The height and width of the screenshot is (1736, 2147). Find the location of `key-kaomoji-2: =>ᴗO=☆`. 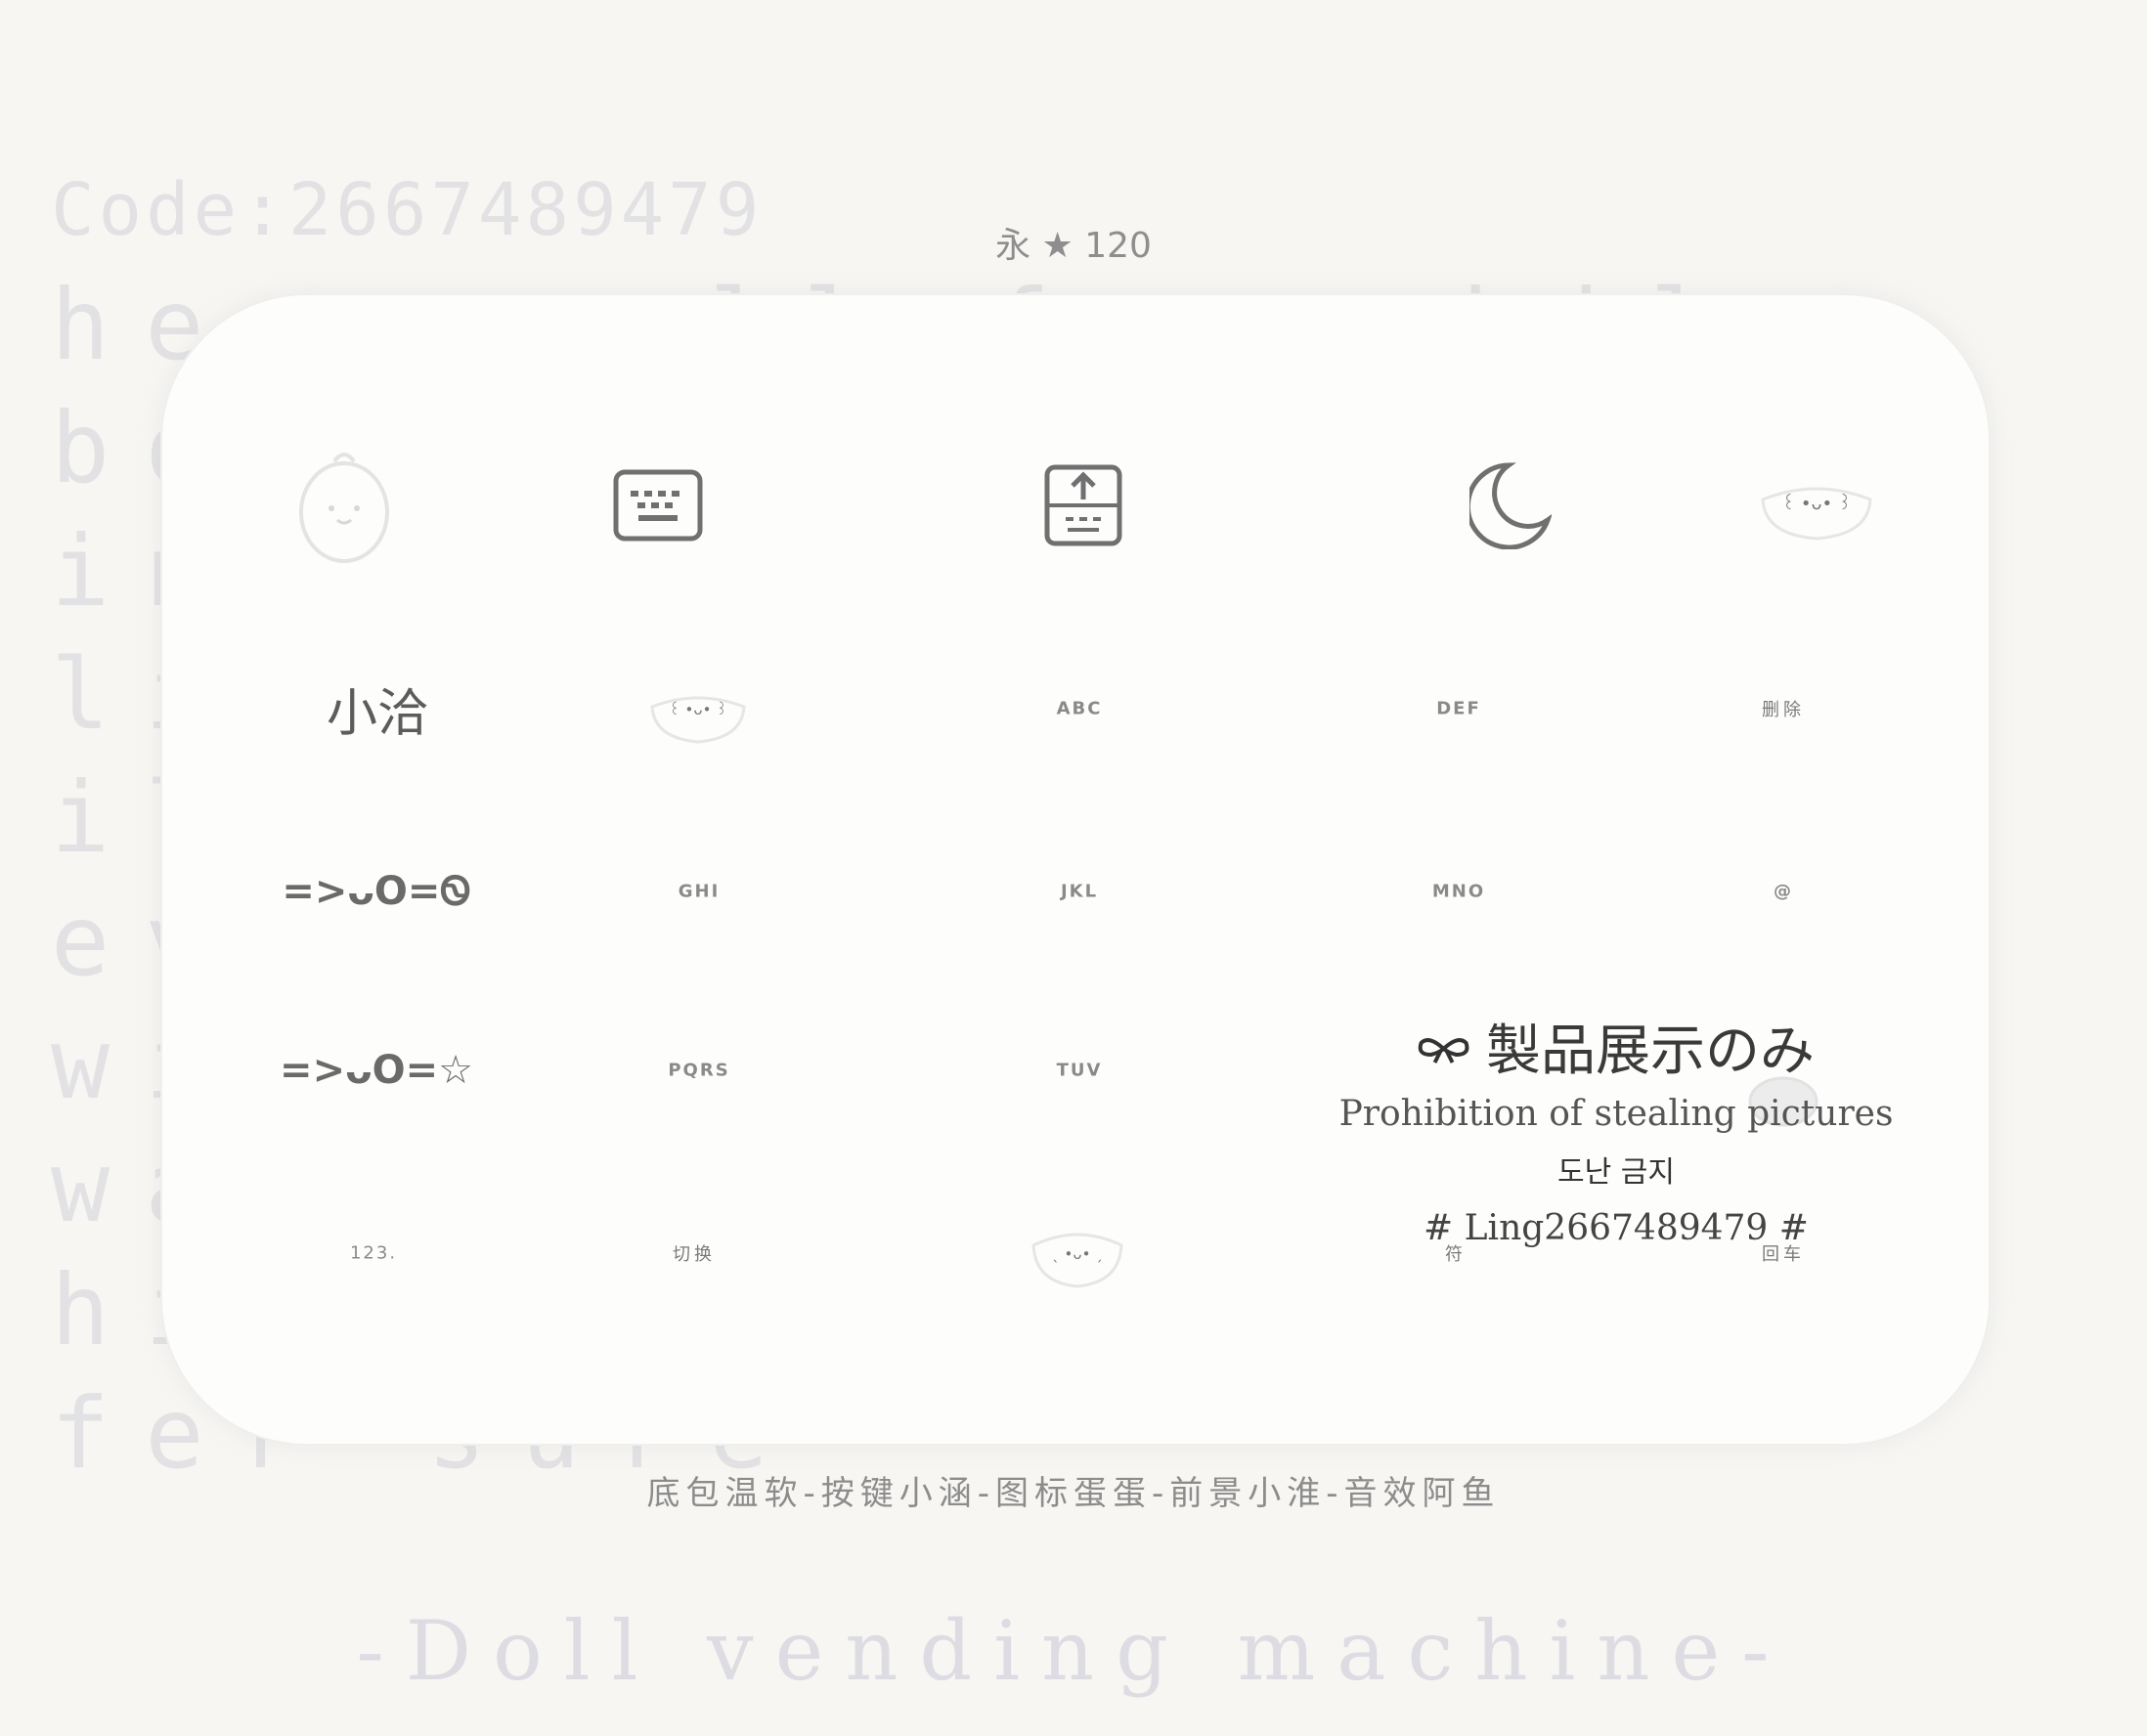

key-kaomoji-2: =>ᴗO=☆ is located at coordinates (376, 1071).